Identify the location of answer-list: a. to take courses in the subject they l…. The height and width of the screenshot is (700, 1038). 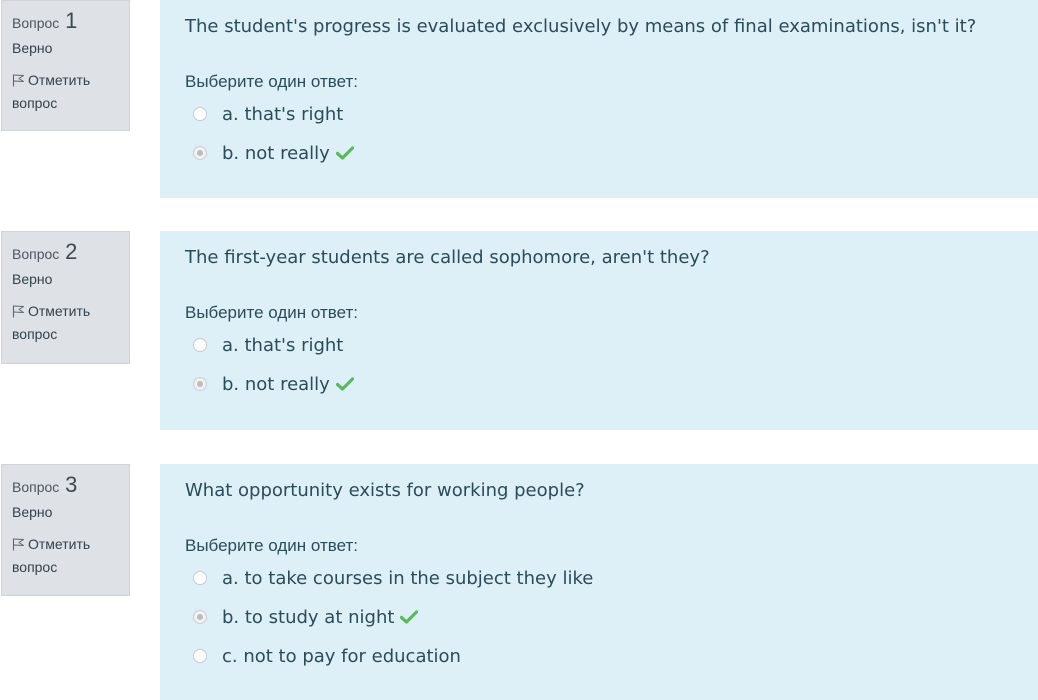
(599, 623).